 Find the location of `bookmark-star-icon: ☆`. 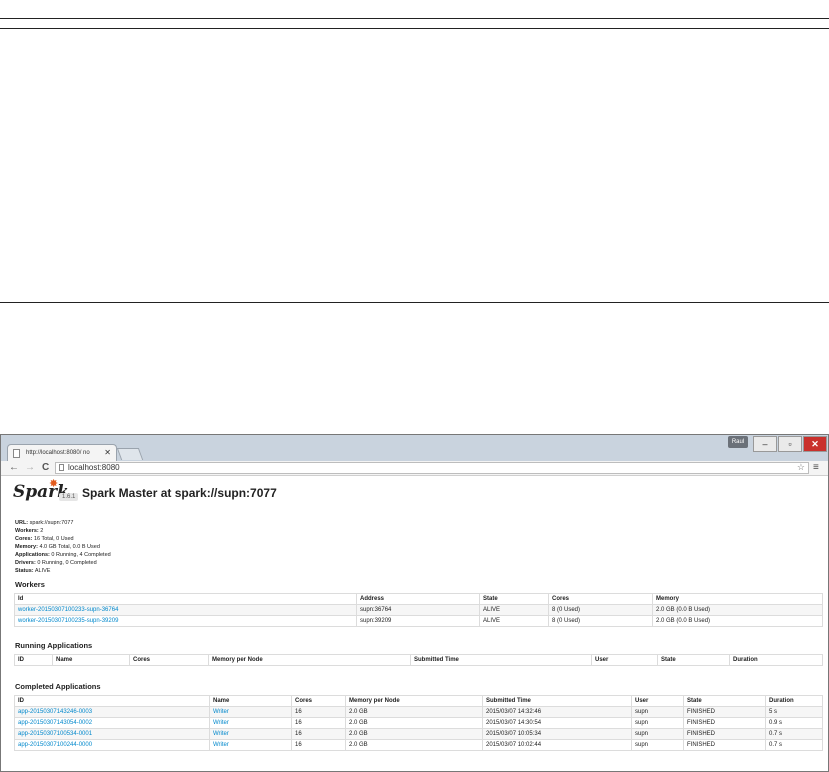

bookmark-star-icon: ☆ is located at coordinates (801, 467).